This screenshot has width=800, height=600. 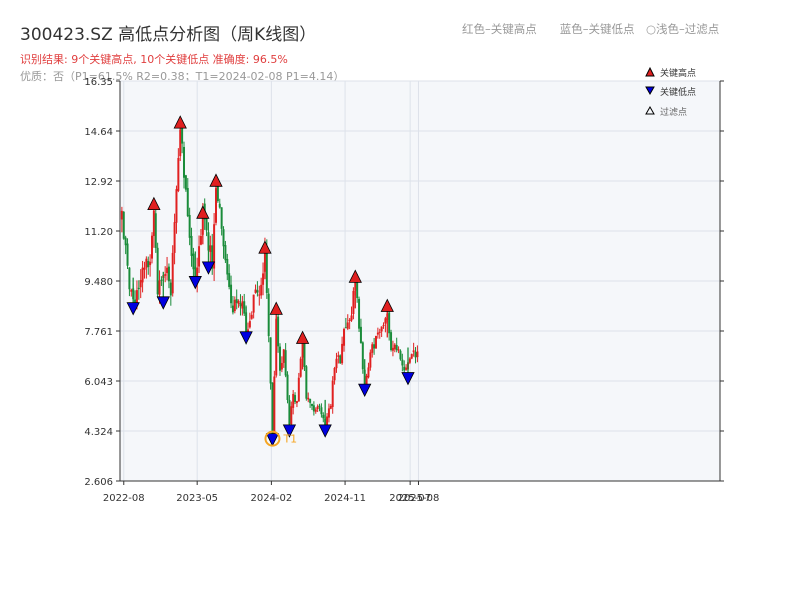 I want to click on x-tick-label: 2022-08, so click(x=124, y=498).